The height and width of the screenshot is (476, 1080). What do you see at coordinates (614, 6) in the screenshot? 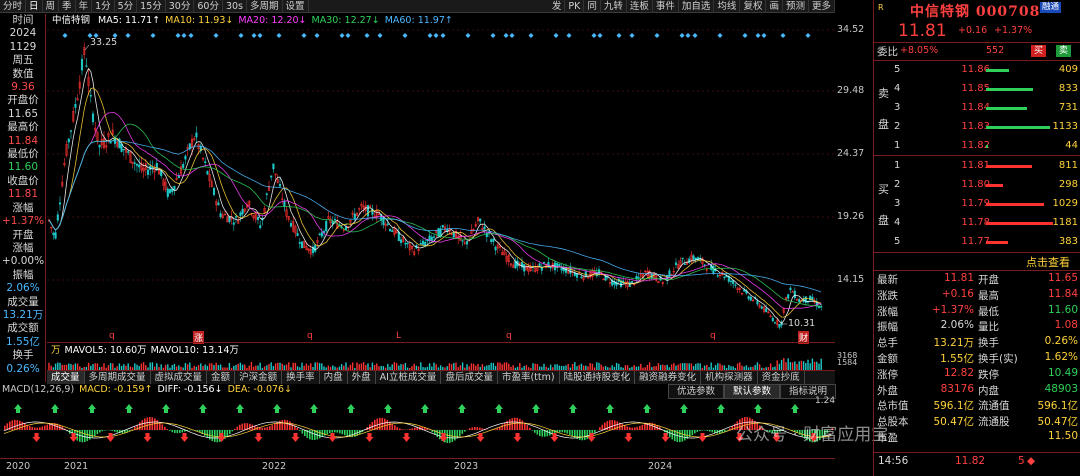
I see `tool-button-3: 九转` at bounding box center [614, 6].